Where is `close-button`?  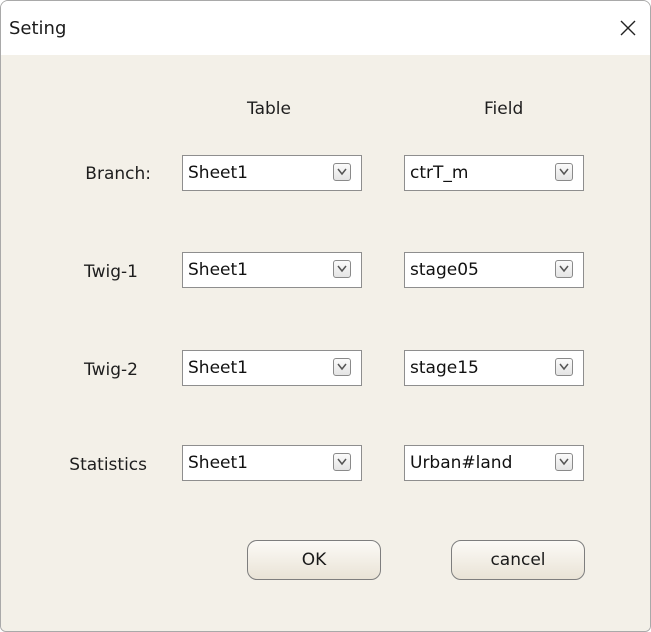
close-button is located at coordinates (628, 28).